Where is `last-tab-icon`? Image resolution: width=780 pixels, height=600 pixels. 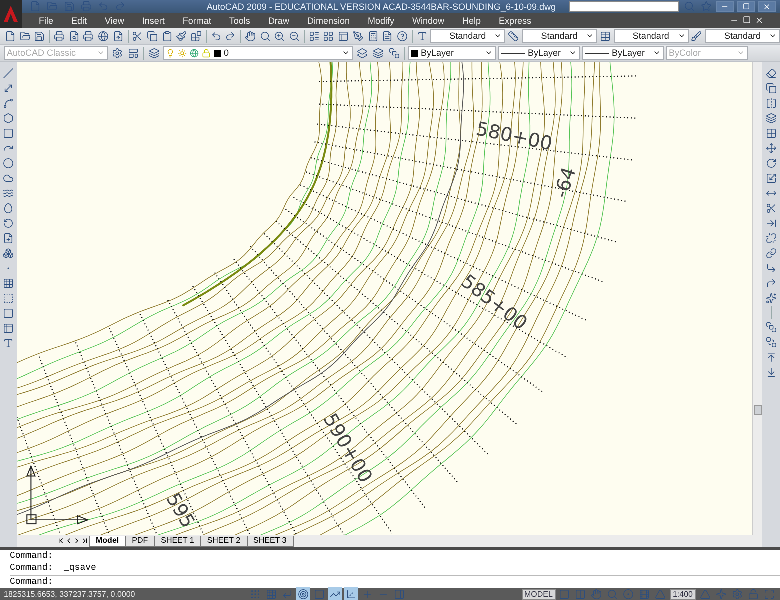
last-tab-icon is located at coordinates (85, 541).